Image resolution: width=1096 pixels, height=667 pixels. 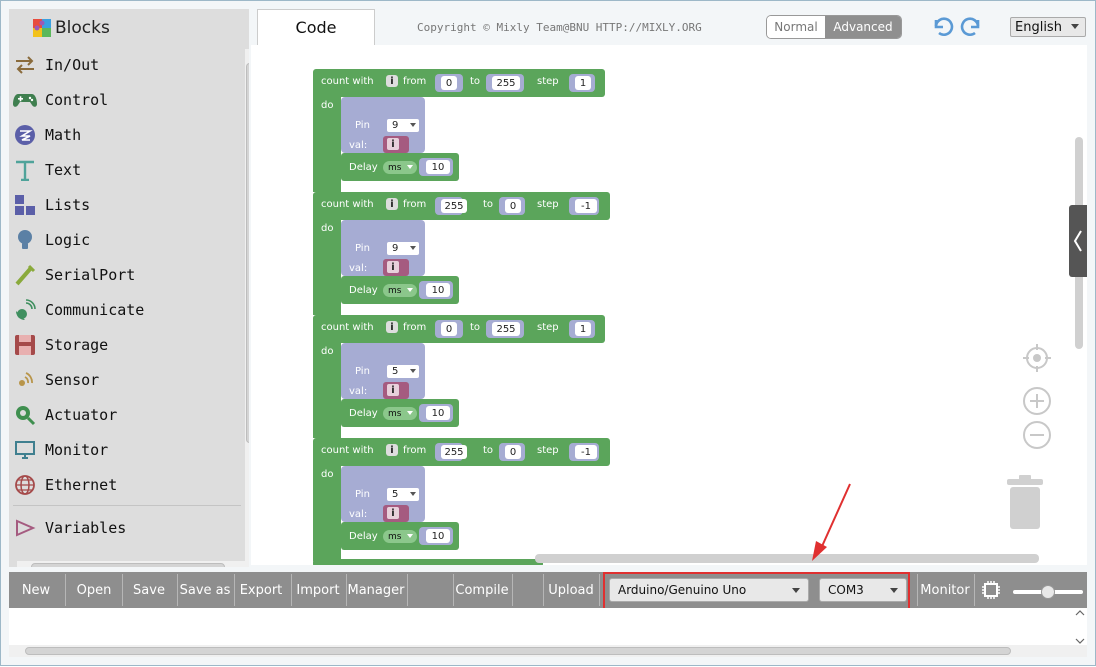 I want to click on save-button: Save, so click(x=149, y=590).